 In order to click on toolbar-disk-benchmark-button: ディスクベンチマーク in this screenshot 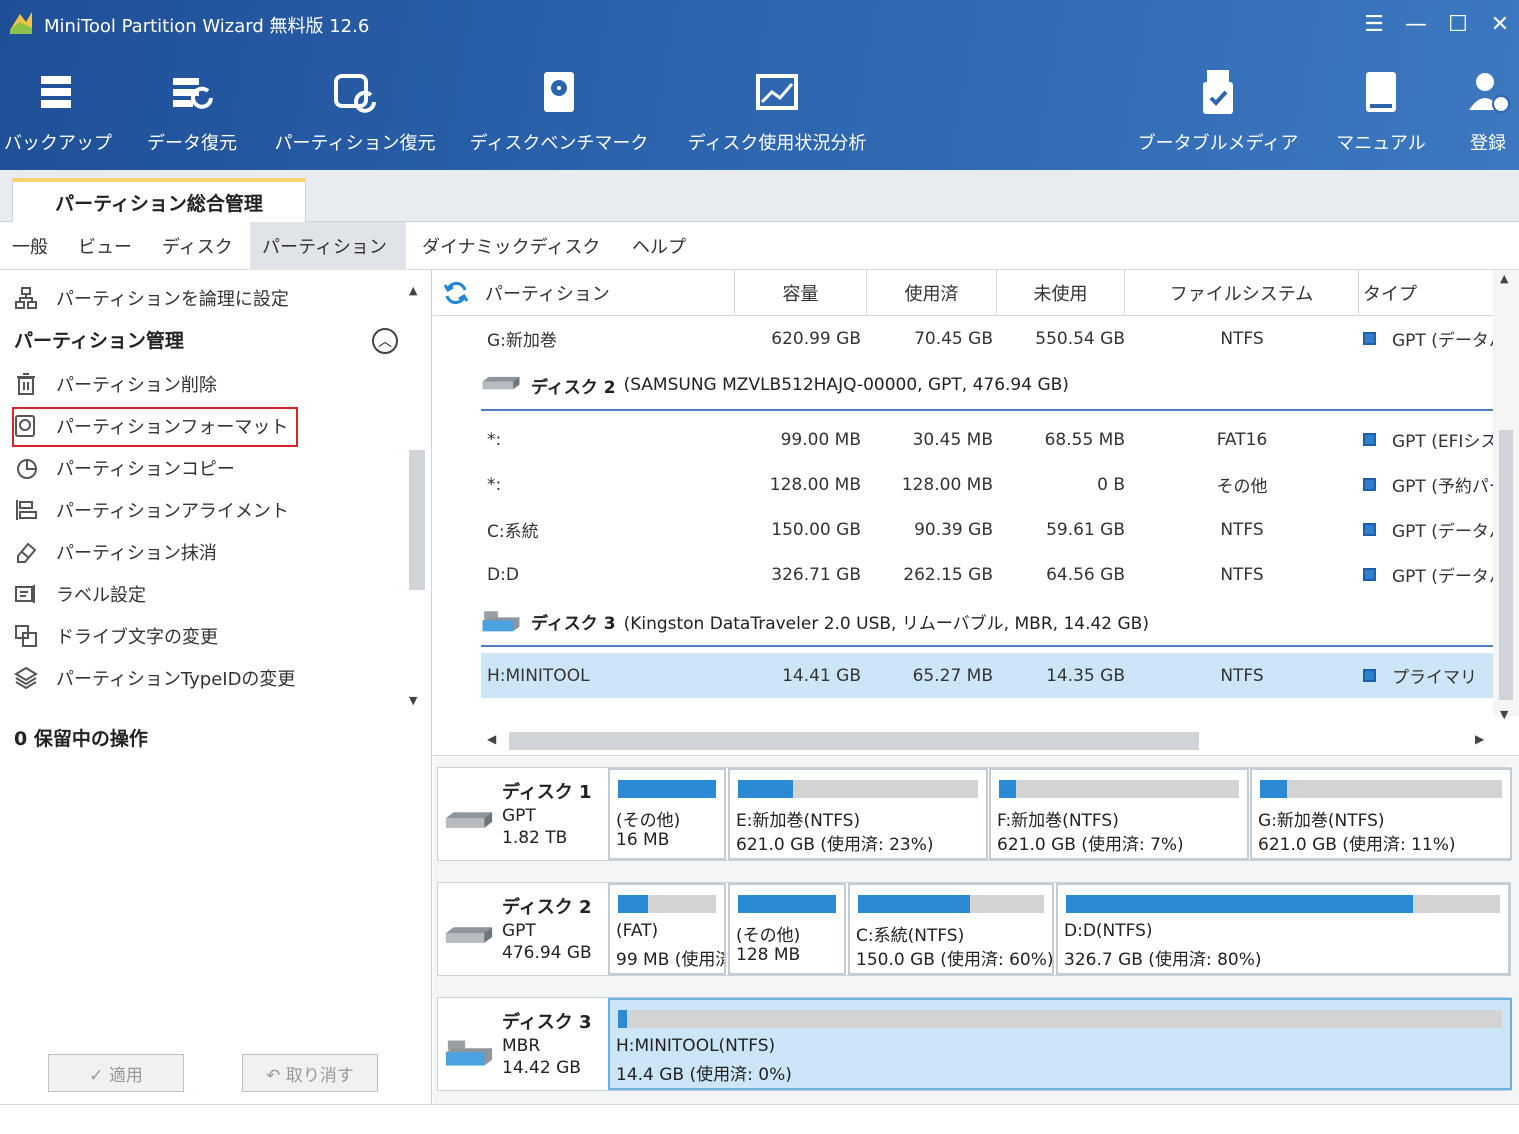, I will do `click(559, 111)`.